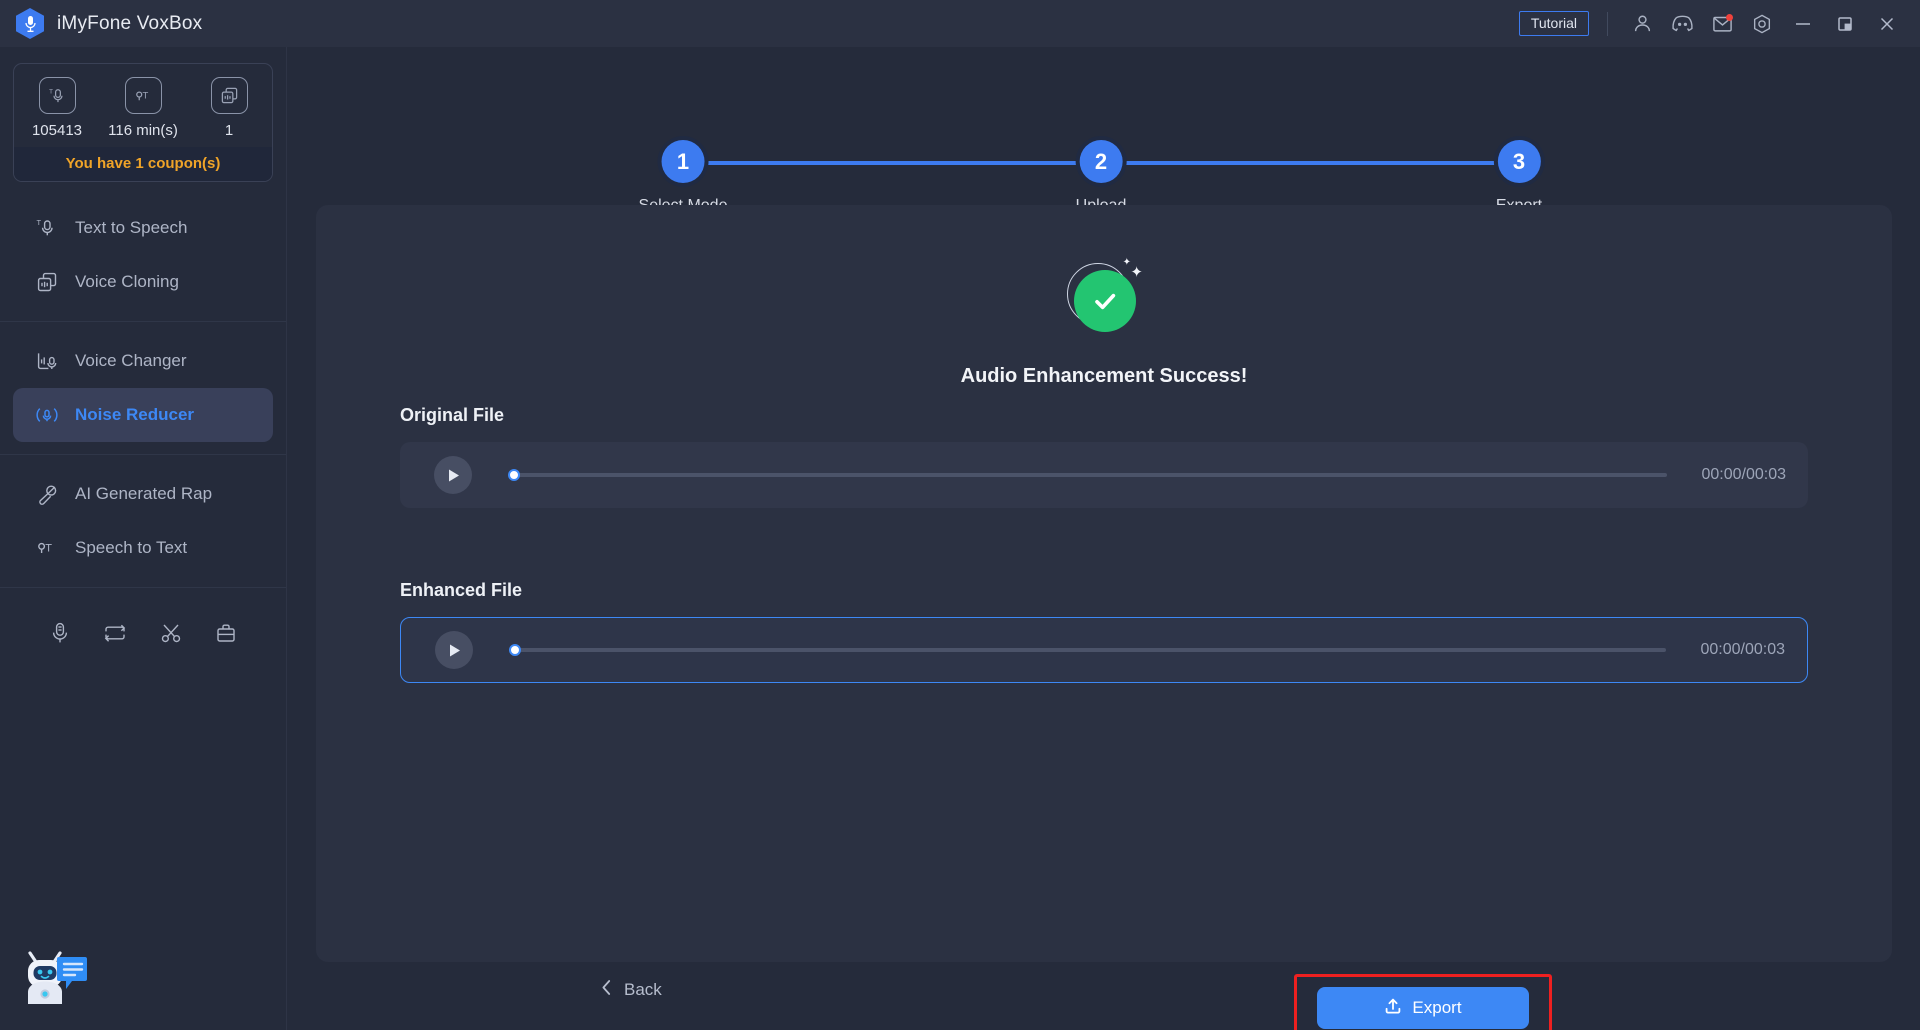 This screenshot has height=1030, width=1920. What do you see at coordinates (143, 624) in the screenshot?
I see `sidebar-tool-row` at bounding box center [143, 624].